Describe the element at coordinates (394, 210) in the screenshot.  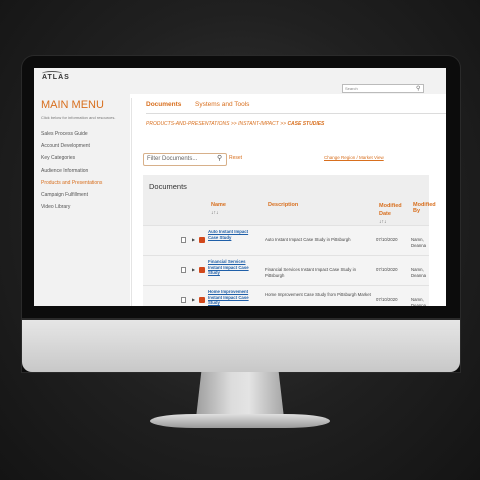
I see `column-header-modified-date: Modified Date` at that location.